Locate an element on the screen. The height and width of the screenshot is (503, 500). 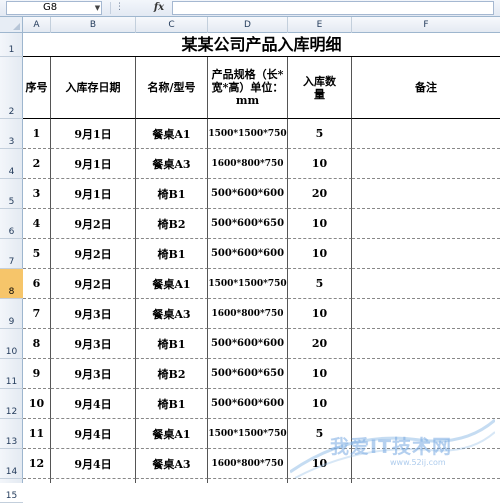
column-header-f: F is located at coordinates (426, 25).